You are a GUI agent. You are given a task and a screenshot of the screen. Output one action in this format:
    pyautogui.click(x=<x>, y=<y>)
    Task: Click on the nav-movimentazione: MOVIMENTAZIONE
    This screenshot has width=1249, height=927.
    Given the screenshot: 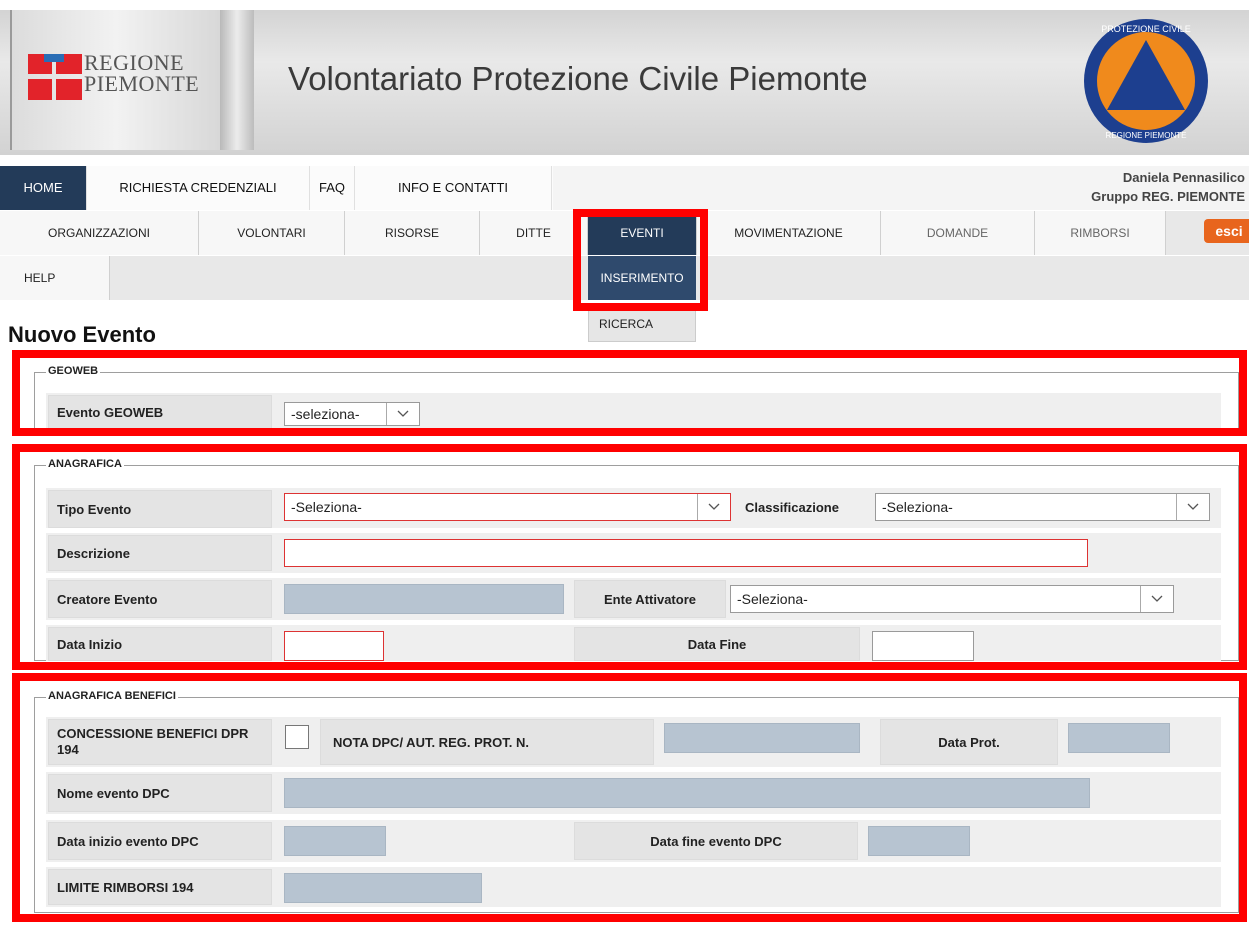 What is the action you would take?
    pyautogui.click(x=789, y=233)
    